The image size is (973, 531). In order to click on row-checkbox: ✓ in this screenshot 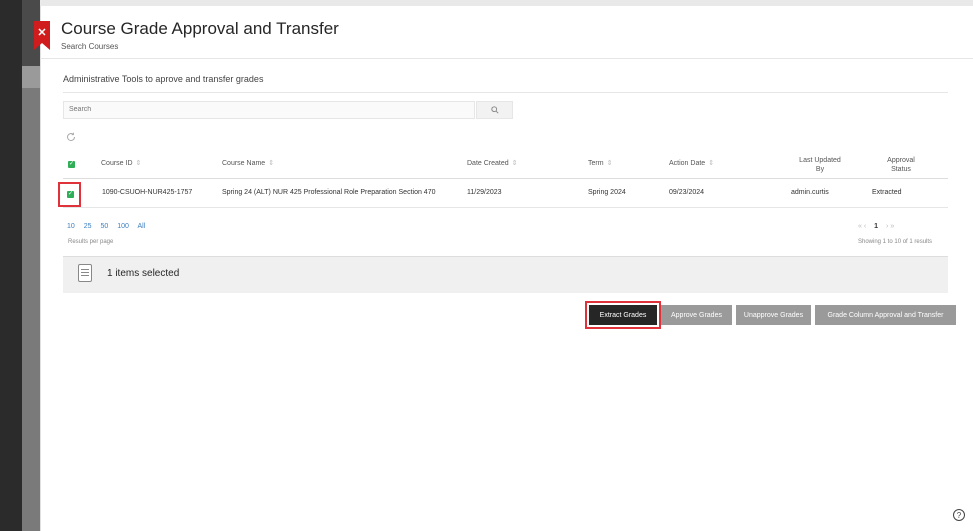, I will do `click(70, 194)`.